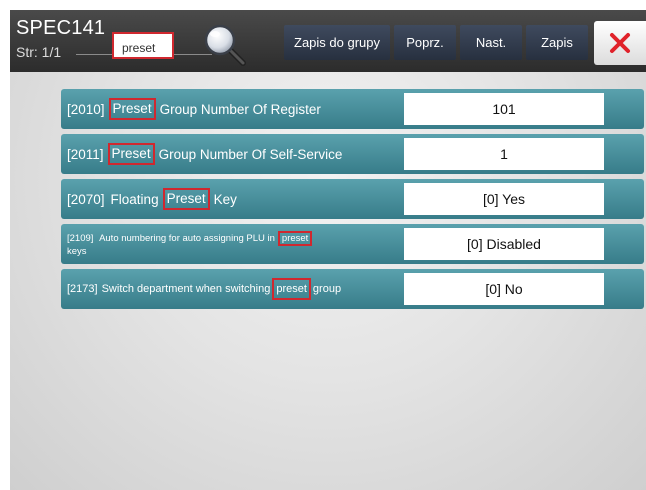 The height and width of the screenshot is (490, 646). I want to click on setting-code: [2010], so click(86, 109).